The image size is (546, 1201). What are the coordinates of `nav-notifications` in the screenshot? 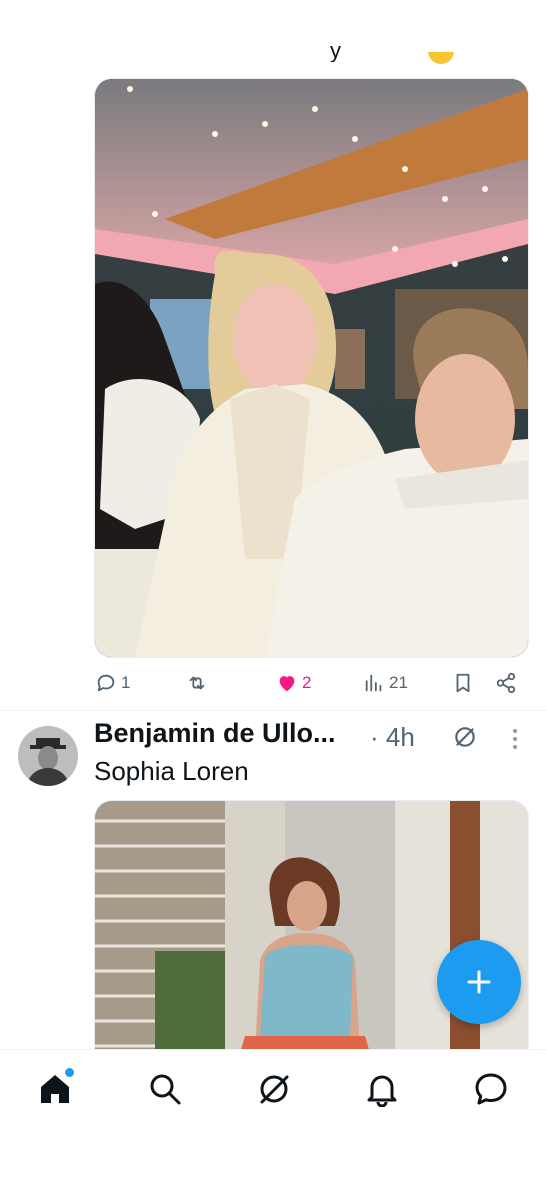 It's located at (382, 1089).